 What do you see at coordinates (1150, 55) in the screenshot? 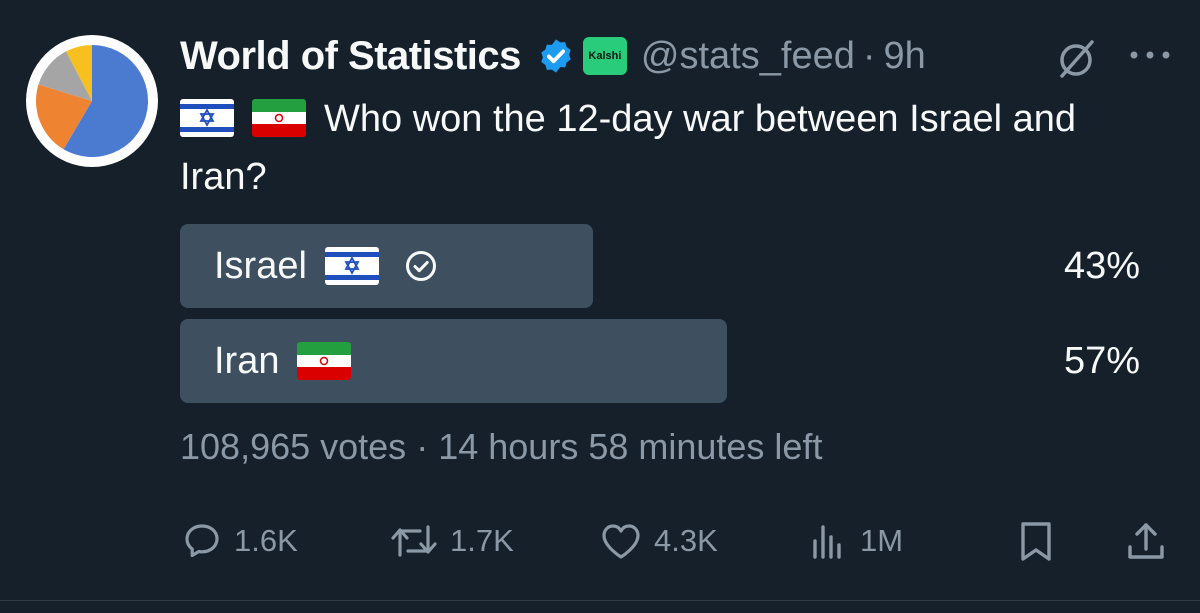
I see `more-options-icon` at bounding box center [1150, 55].